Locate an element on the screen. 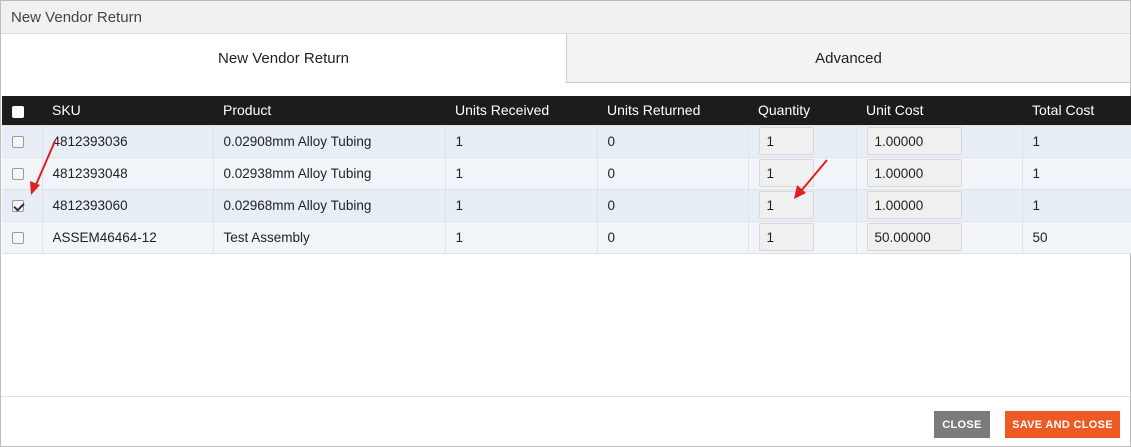  product-cell: 0.02938mm Alloy Tubing is located at coordinates (329, 172).